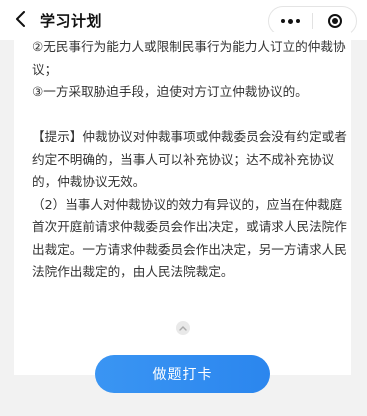 Image resolution: width=367 pixels, height=416 pixels. What do you see at coordinates (21, 19) in the screenshot?
I see `chevron-left-icon` at bounding box center [21, 19].